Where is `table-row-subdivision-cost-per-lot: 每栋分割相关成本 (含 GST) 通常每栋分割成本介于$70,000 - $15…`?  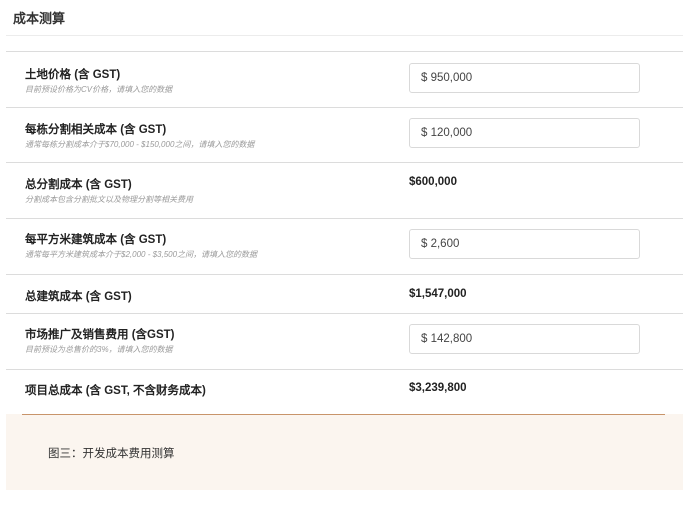 table-row-subdivision-cost-per-lot: 每栋分割相关成本 (含 GST) 通常每栋分割成本介于$70,000 - $15… is located at coordinates (344, 135).